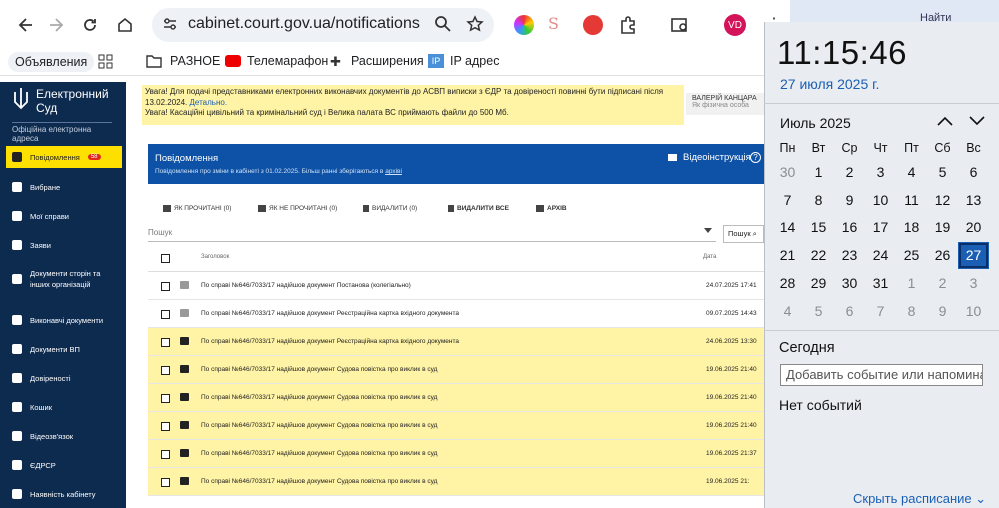 This screenshot has width=999, height=508. Describe the element at coordinates (64, 279) in the screenshot. I see `sidebar-item: Документи сторін та інших організацій` at that location.